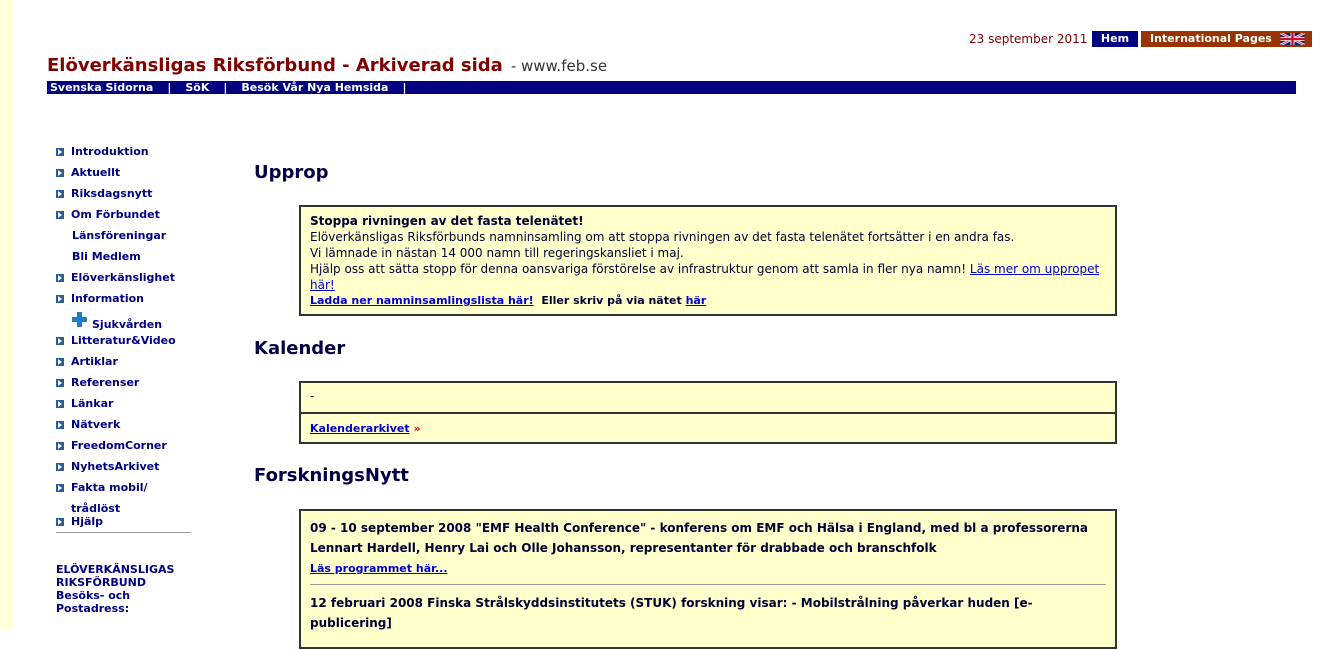  What do you see at coordinates (708, 584) in the screenshot?
I see `news-divider` at bounding box center [708, 584].